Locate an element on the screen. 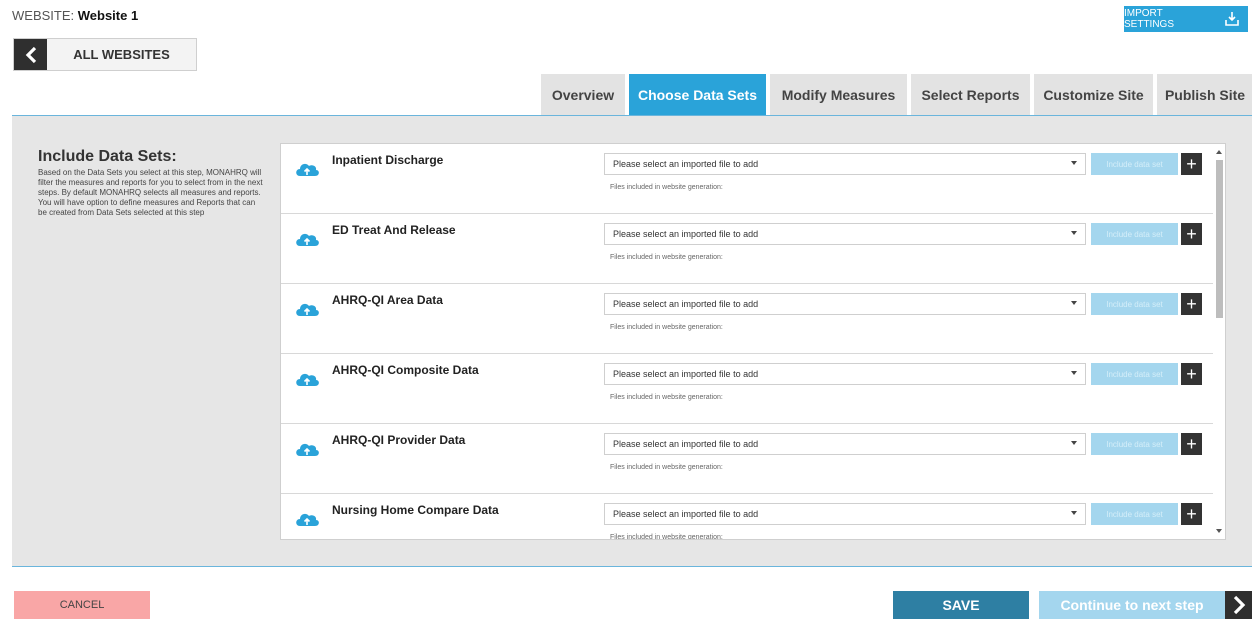 This screenshot has width=1252, height=619. website-title: WEBSITE: Website 1 is located at coordinates (75, 15).